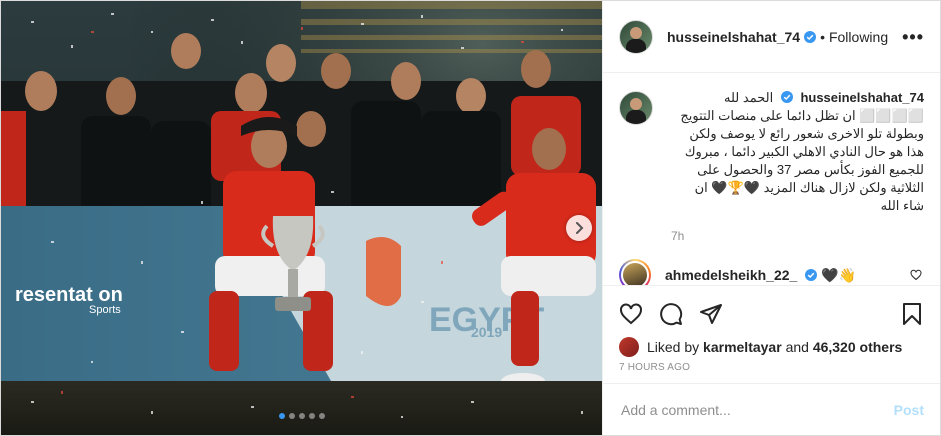  What do you see at coordinates (733, 37) in the screenshot?
I see `author-username: husseinelshahat_74` at bounding box center [733, 37].